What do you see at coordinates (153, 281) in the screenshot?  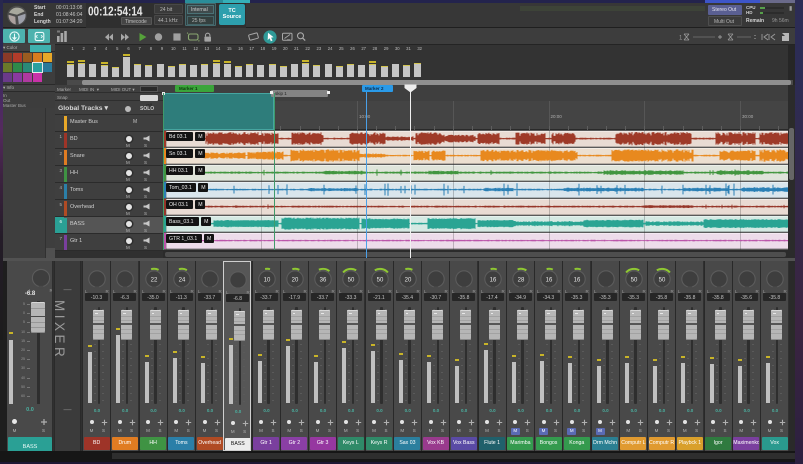 I see `svg-text: 22` at bounding box center [153, 281].